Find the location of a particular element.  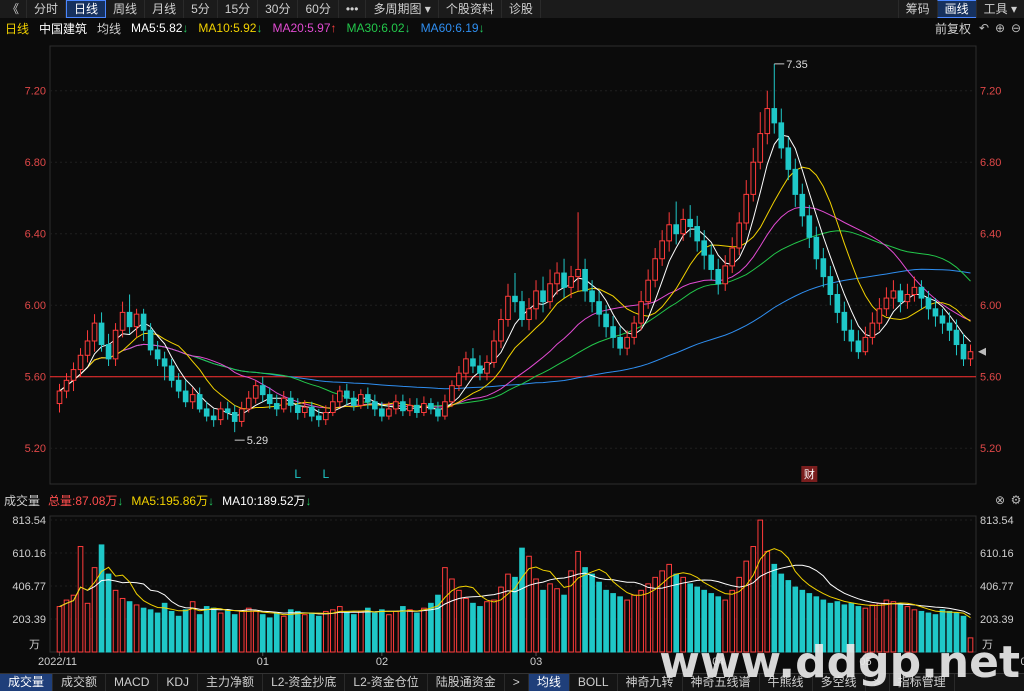

indicator-tab-6: L2-资金仓位 is located at coordinates (386, 682).